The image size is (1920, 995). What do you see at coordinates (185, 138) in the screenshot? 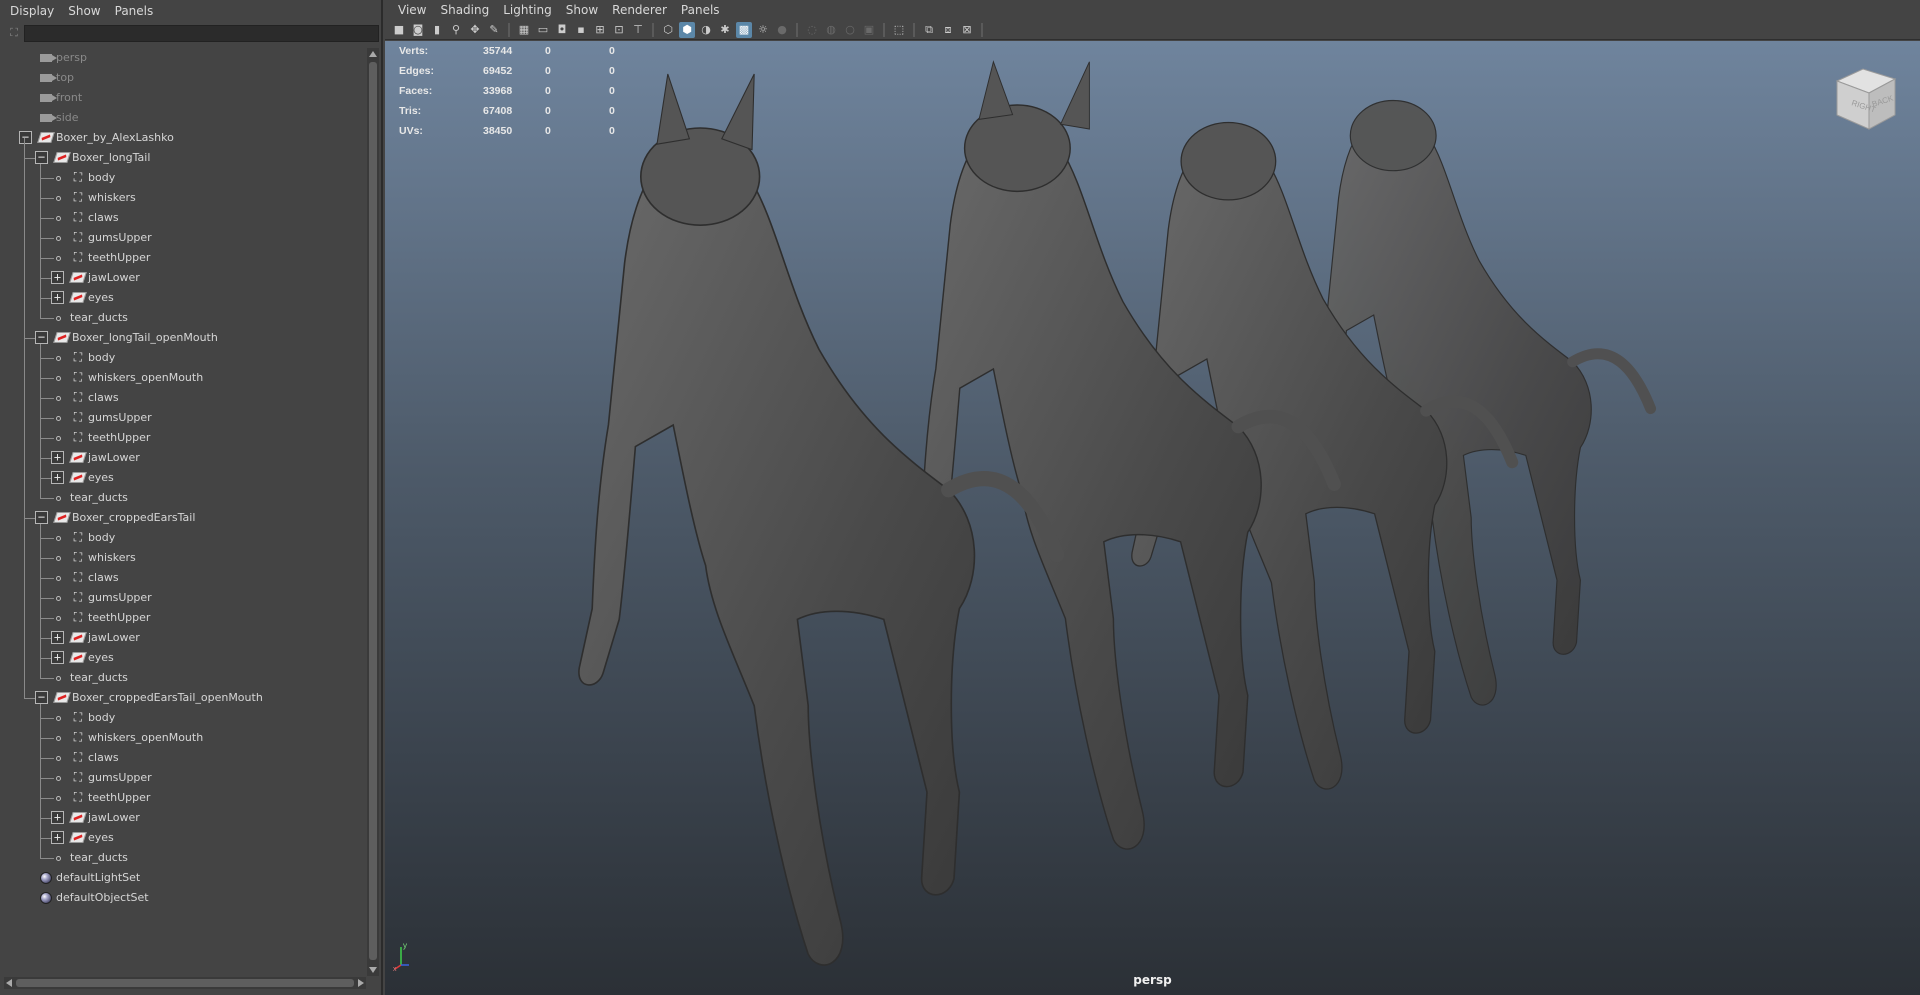
I see `outliner-item-boxer-by-alexlashko: − Boxer_by_AlexLashko` at bounding box center [185, 138].